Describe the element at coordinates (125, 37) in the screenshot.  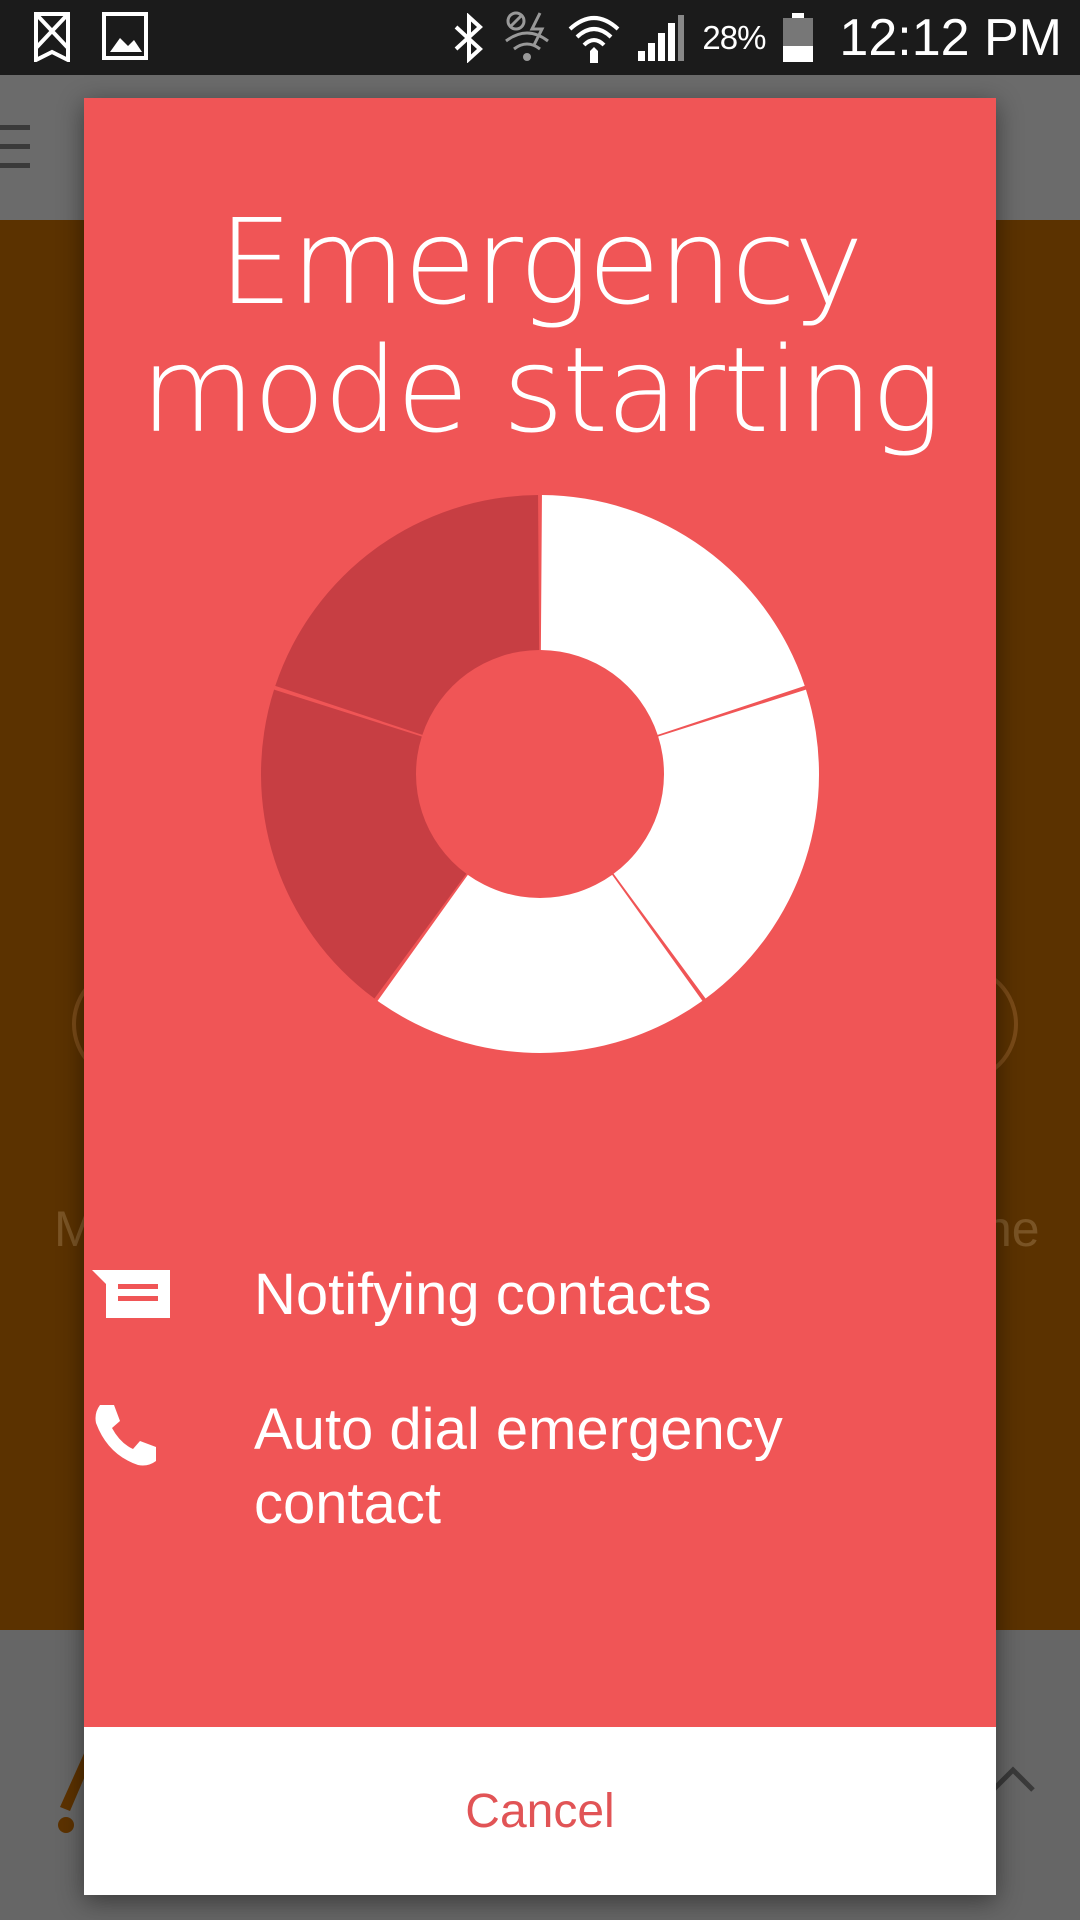
I see `image-icon` at that location.